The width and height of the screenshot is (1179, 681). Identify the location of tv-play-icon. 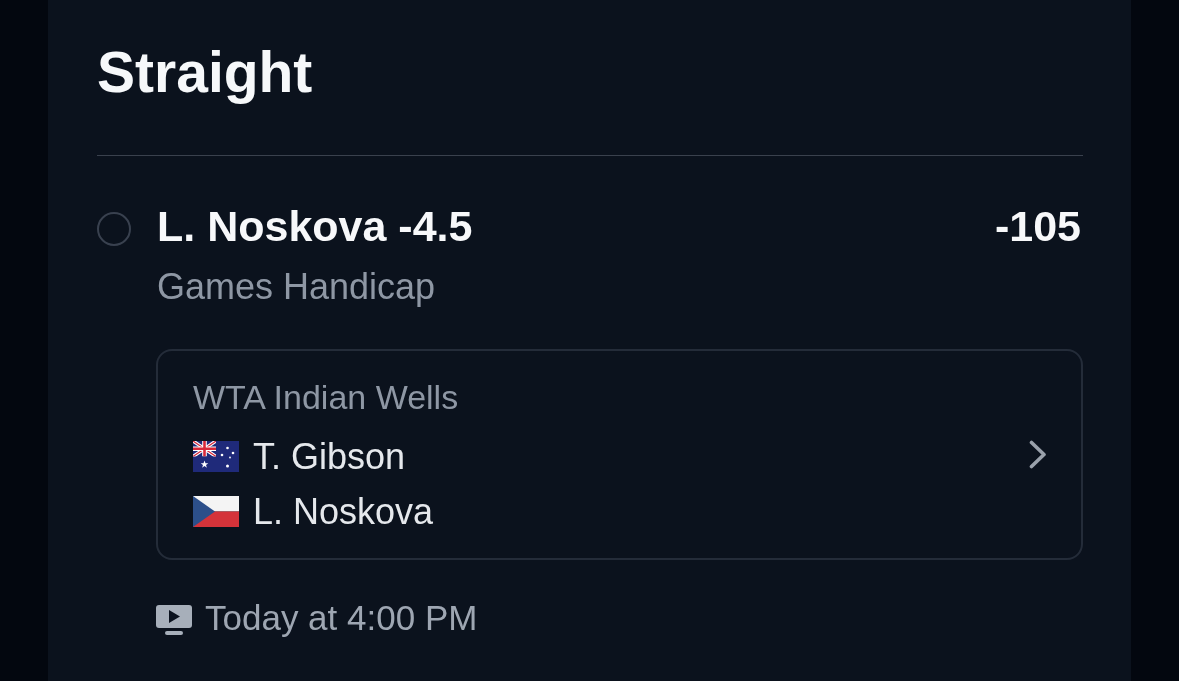
(174, 620).